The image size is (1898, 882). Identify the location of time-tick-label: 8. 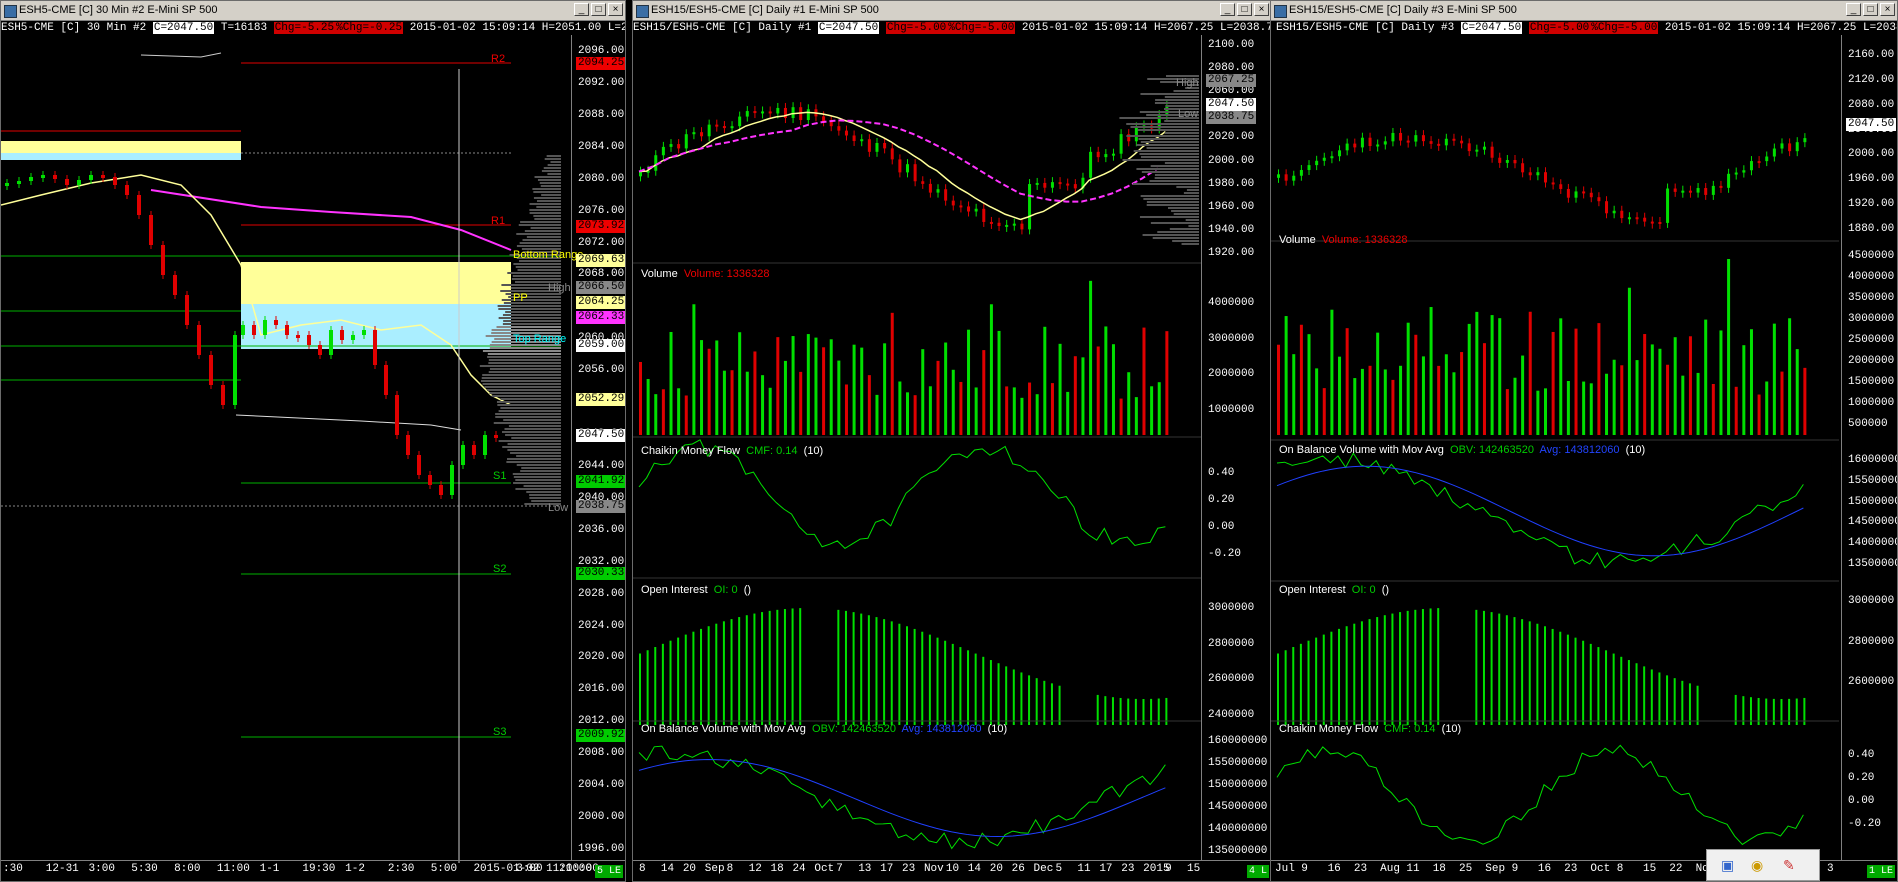
(730, 869).